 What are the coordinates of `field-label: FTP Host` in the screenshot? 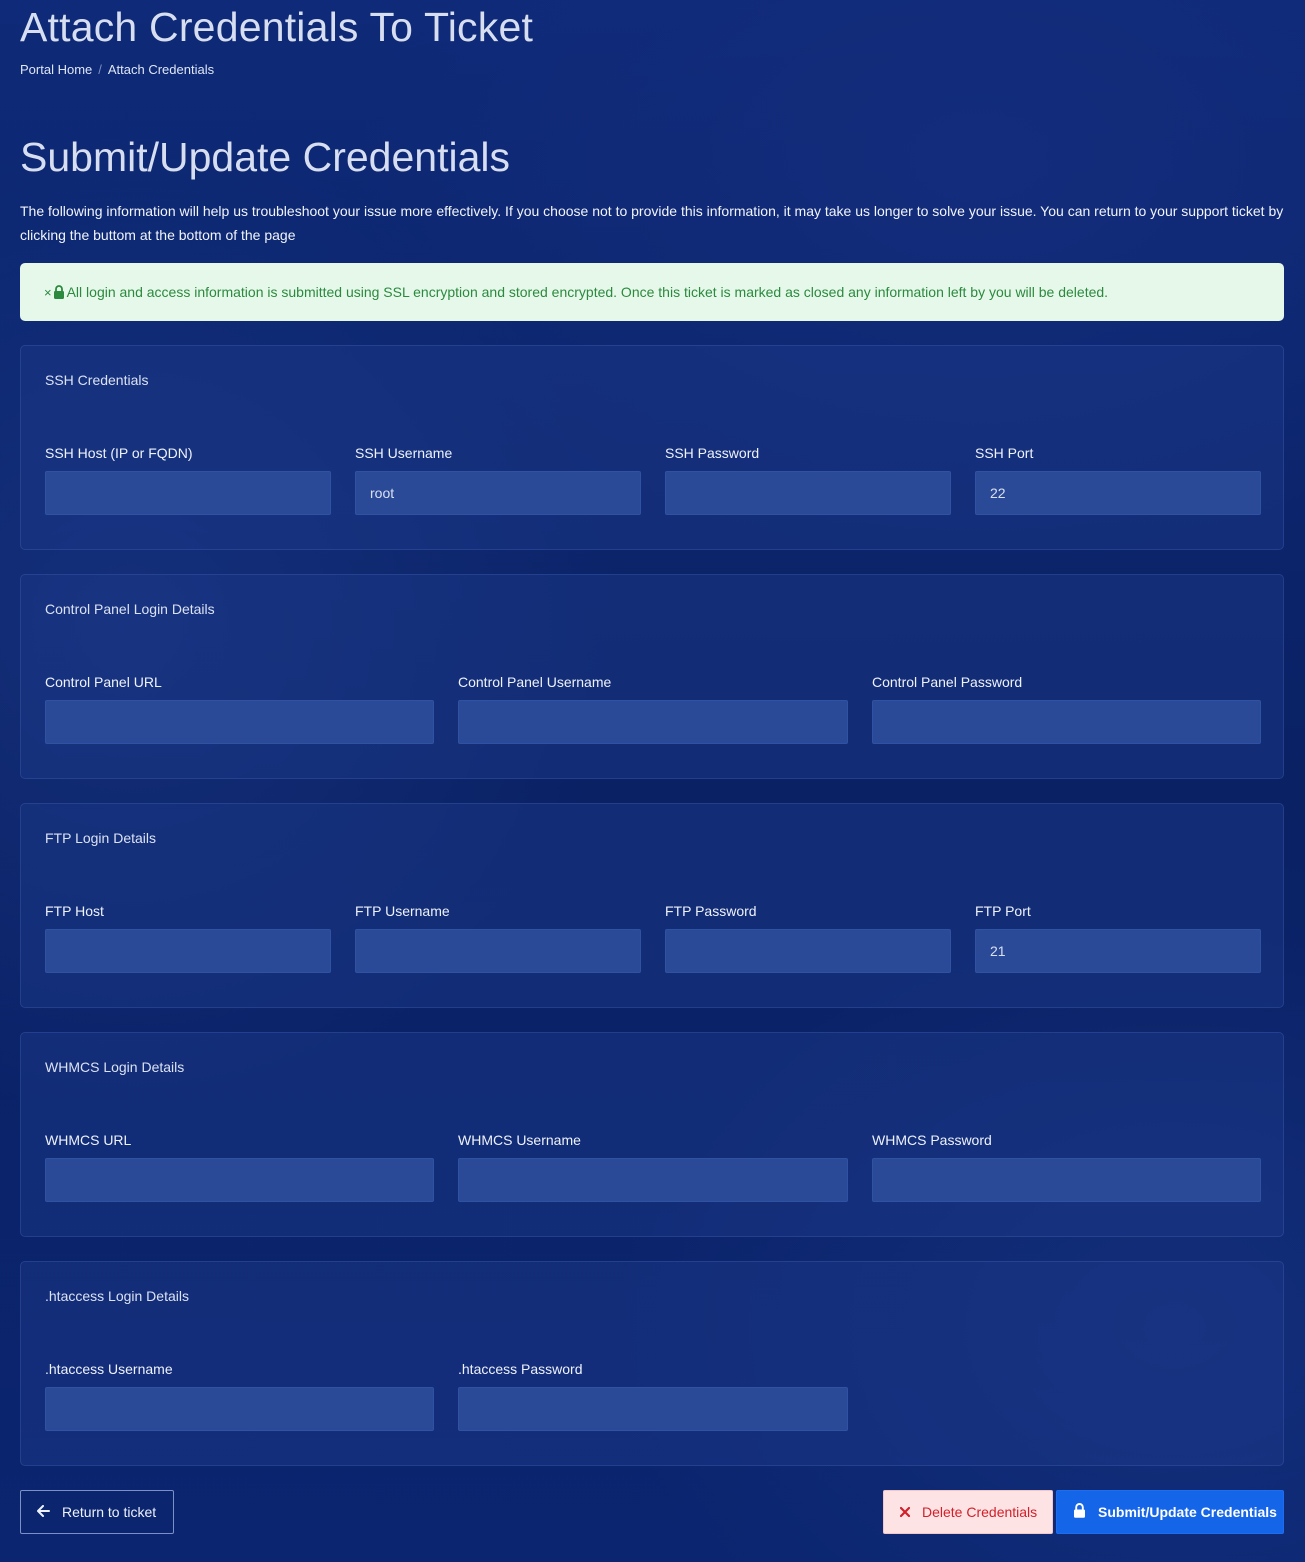 It's located at (74, 911).